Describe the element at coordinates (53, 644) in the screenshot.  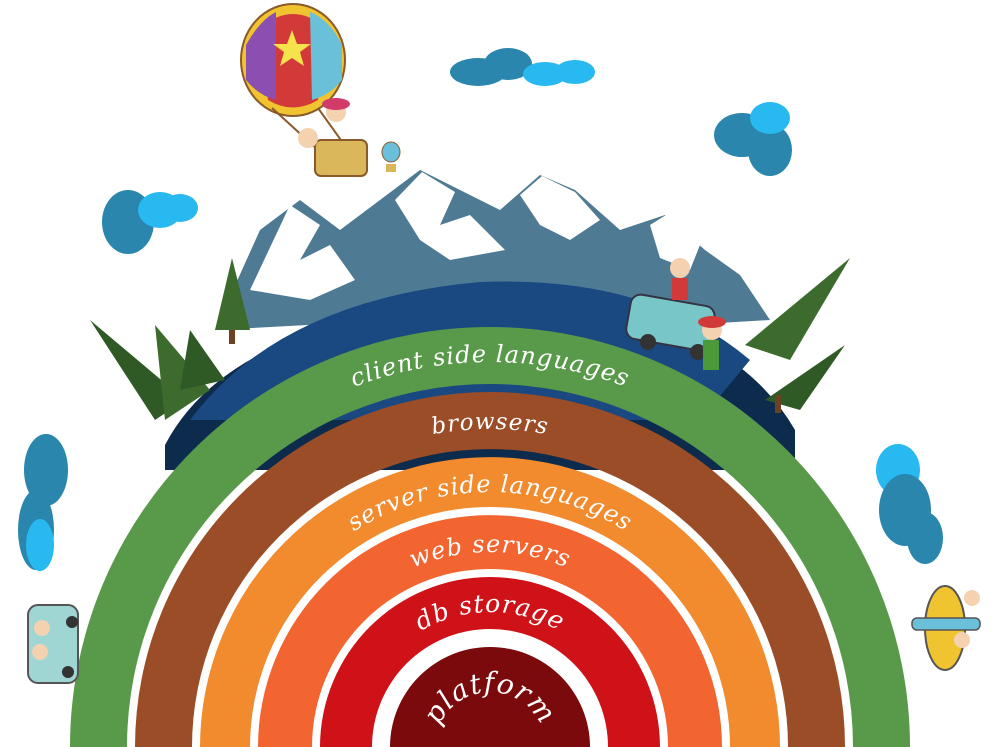
I see `toy-car` at that location.